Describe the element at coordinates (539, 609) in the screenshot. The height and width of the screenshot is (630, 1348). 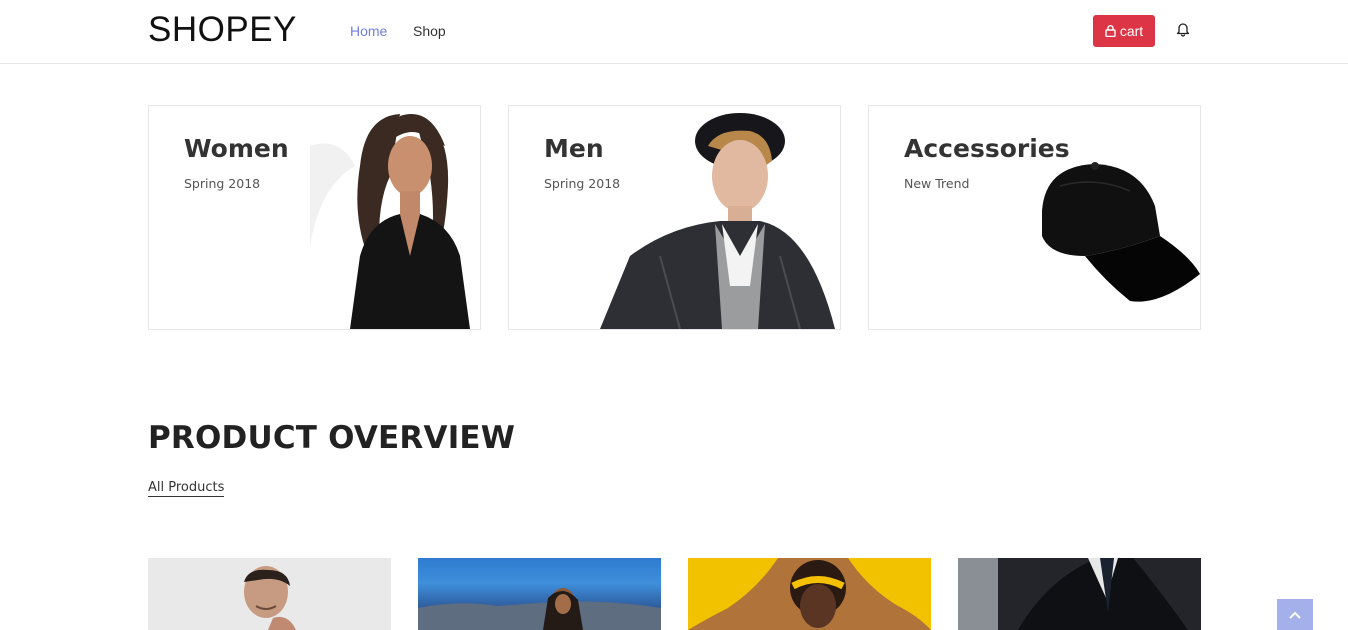
I see `woman-seaside-image` at that location.